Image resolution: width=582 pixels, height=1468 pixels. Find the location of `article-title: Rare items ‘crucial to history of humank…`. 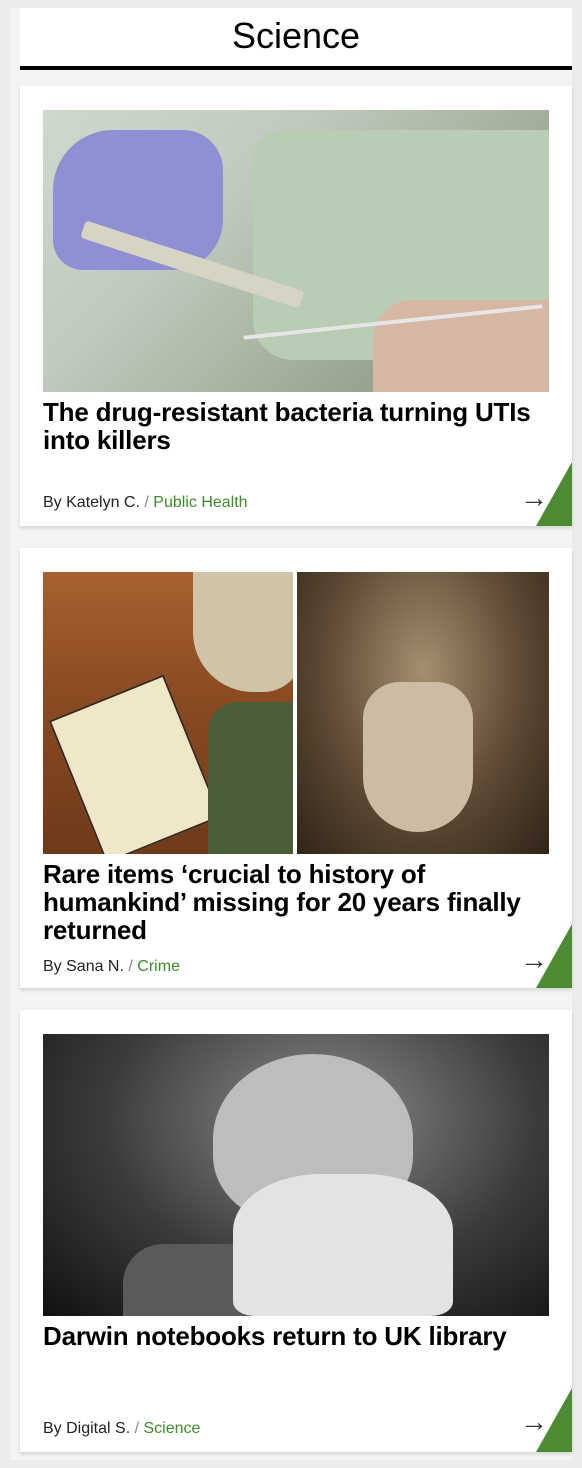

article-title: Rare items ‘crucial to history of humank… is located at coordinates (298, 902).